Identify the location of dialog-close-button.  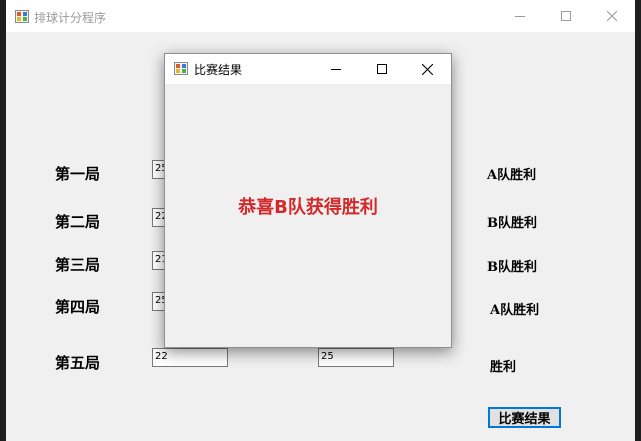
(427, 69).